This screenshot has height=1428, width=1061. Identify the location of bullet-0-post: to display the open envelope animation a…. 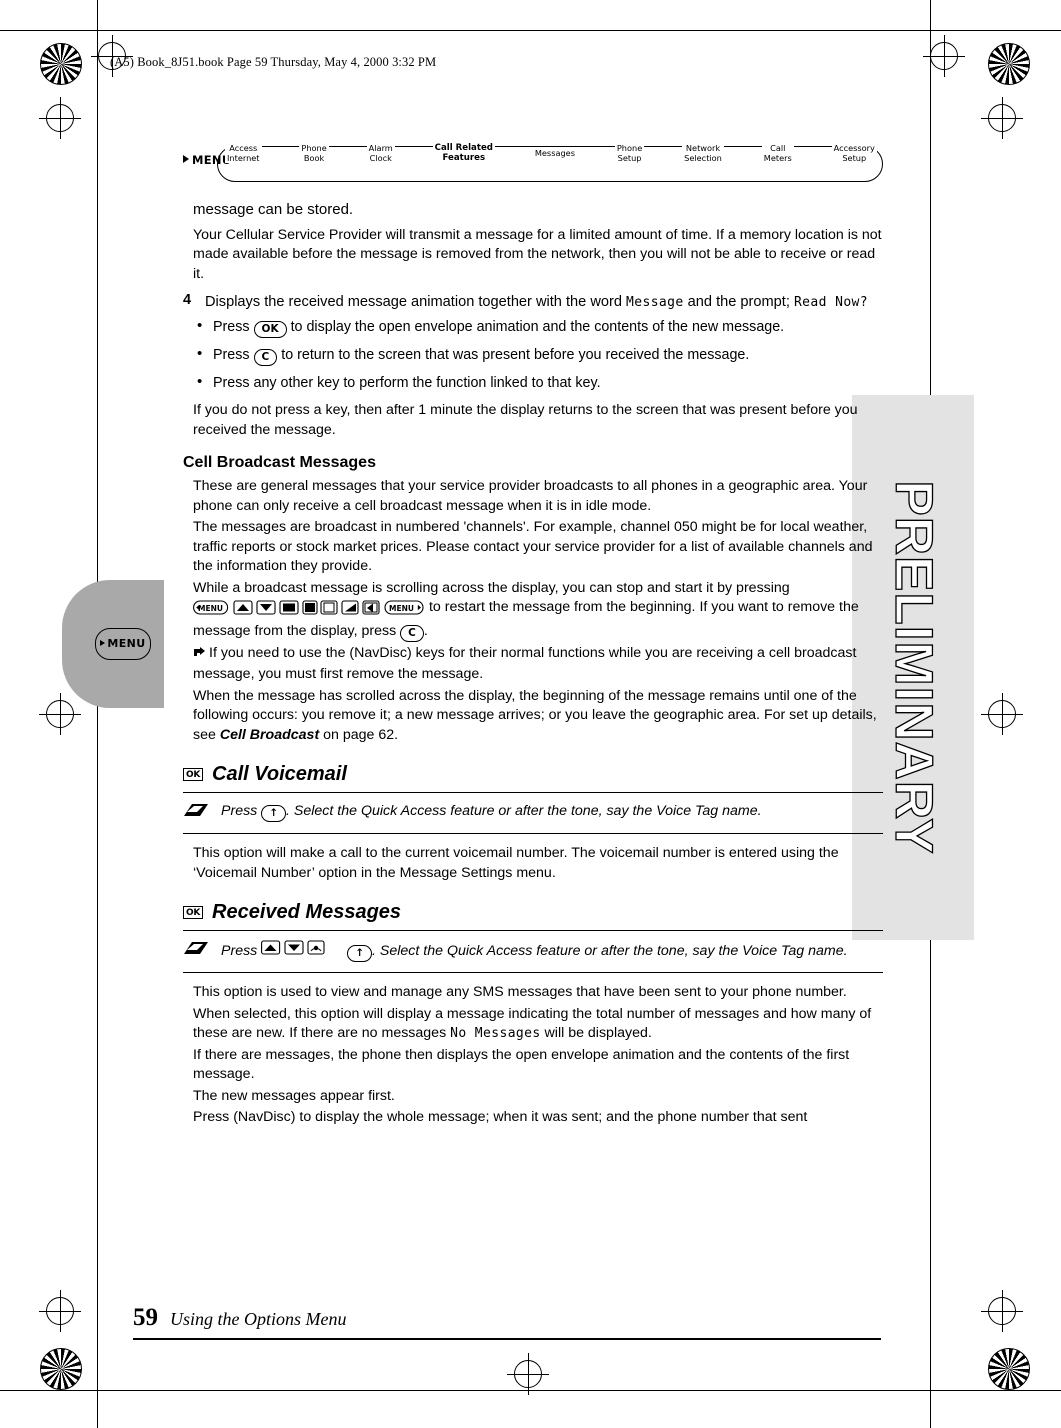
(535, 327).